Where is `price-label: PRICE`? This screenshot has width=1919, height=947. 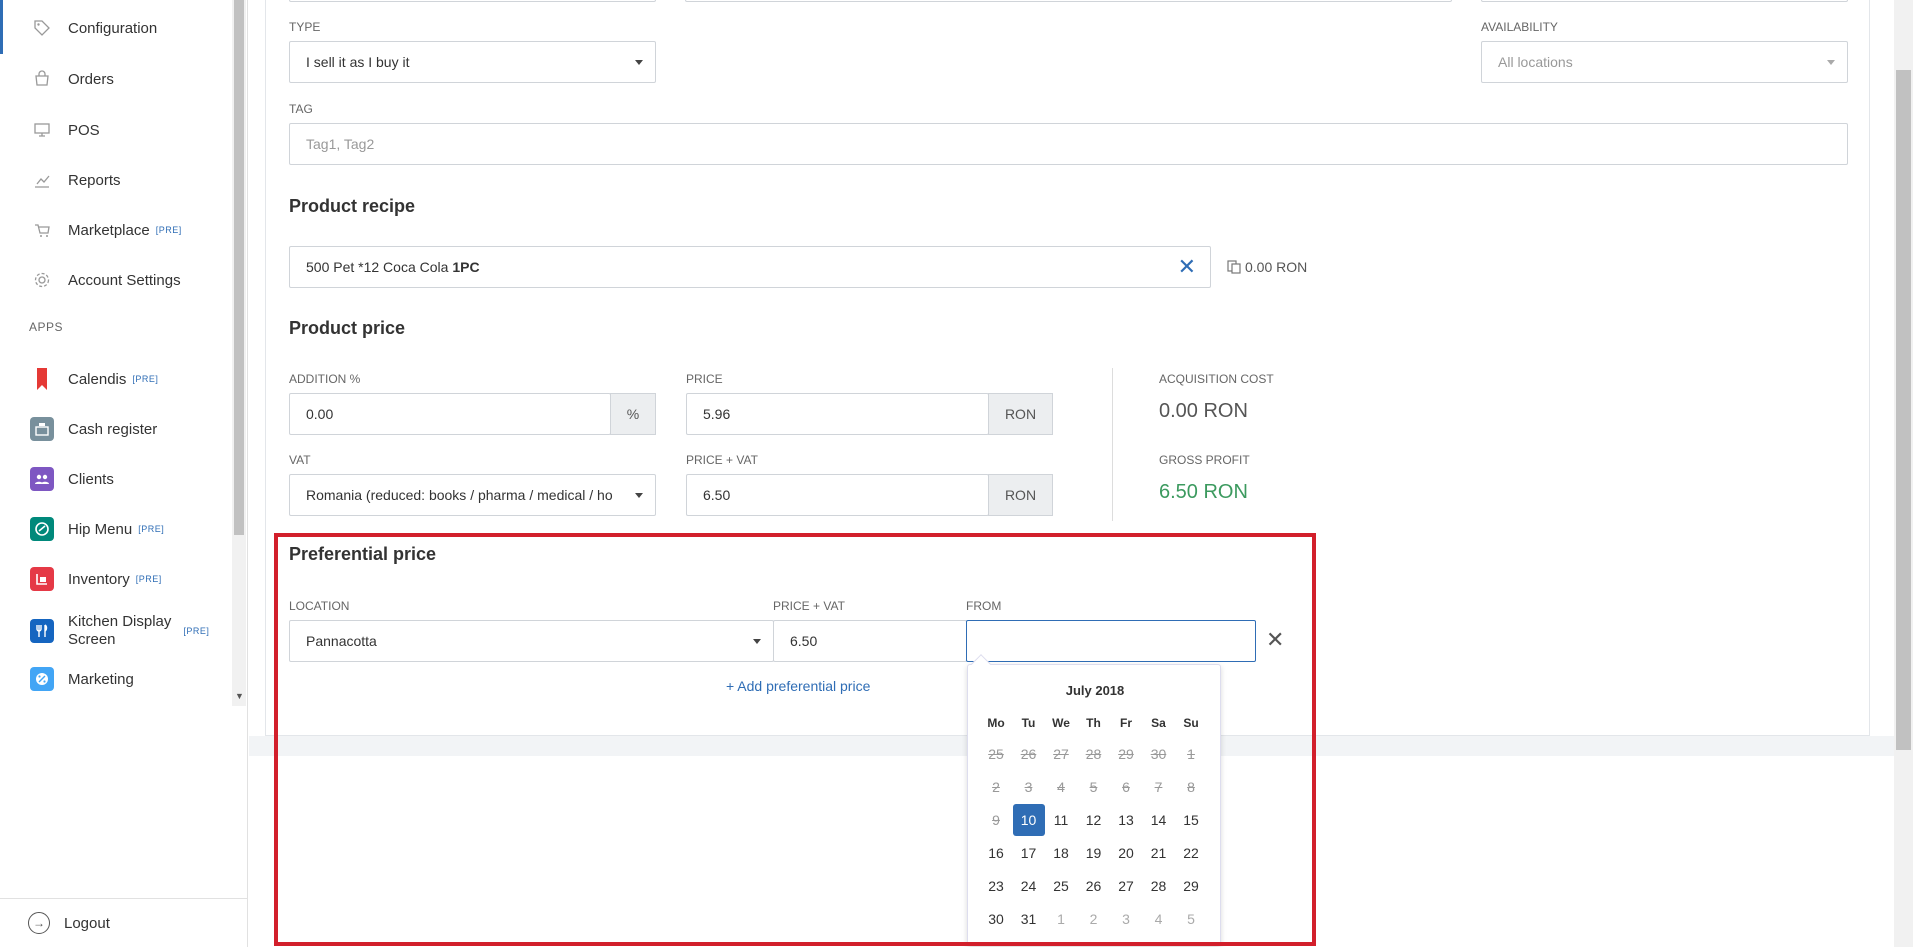
price-label: PRICE is located at coordinates (704, 379).